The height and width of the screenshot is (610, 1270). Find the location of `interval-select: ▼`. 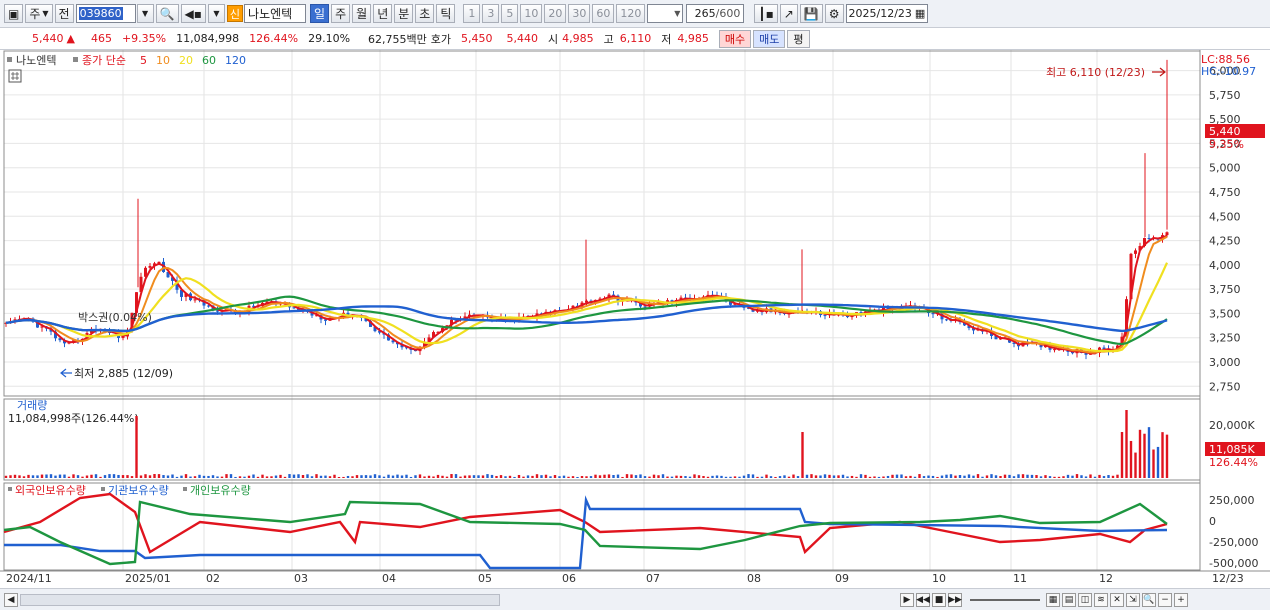

interval-select: ▼ is located at coordinates (665, 13).